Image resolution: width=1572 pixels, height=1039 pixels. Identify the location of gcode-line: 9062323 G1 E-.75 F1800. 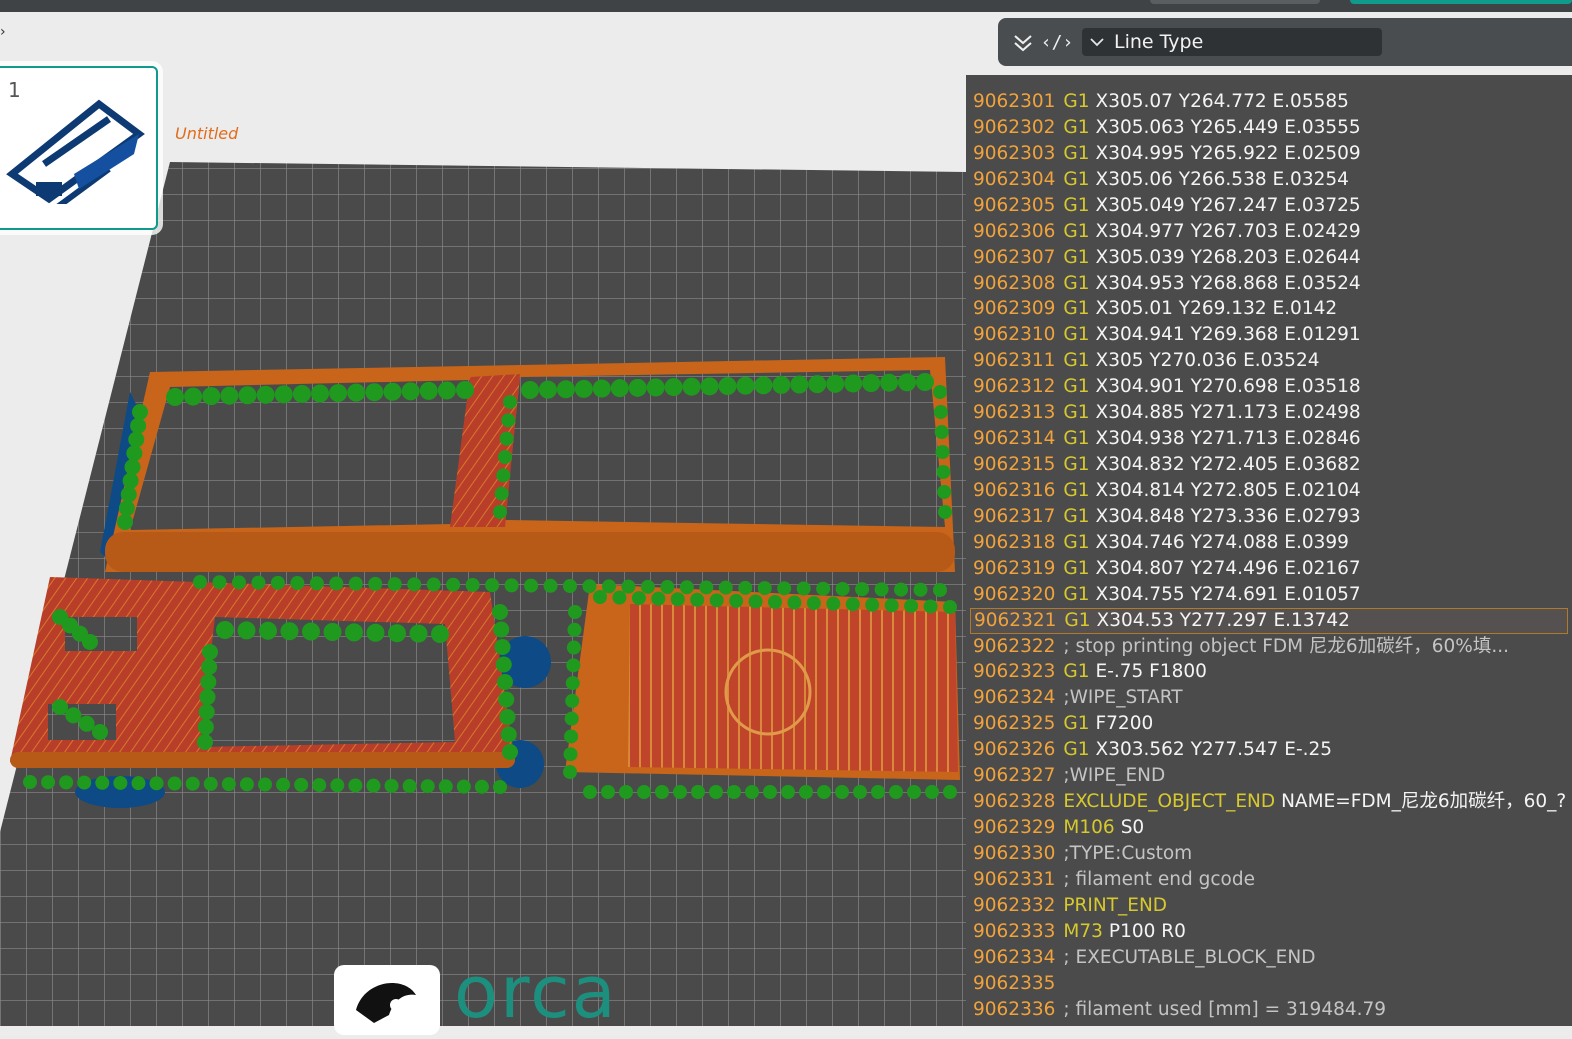
(1269, 672).